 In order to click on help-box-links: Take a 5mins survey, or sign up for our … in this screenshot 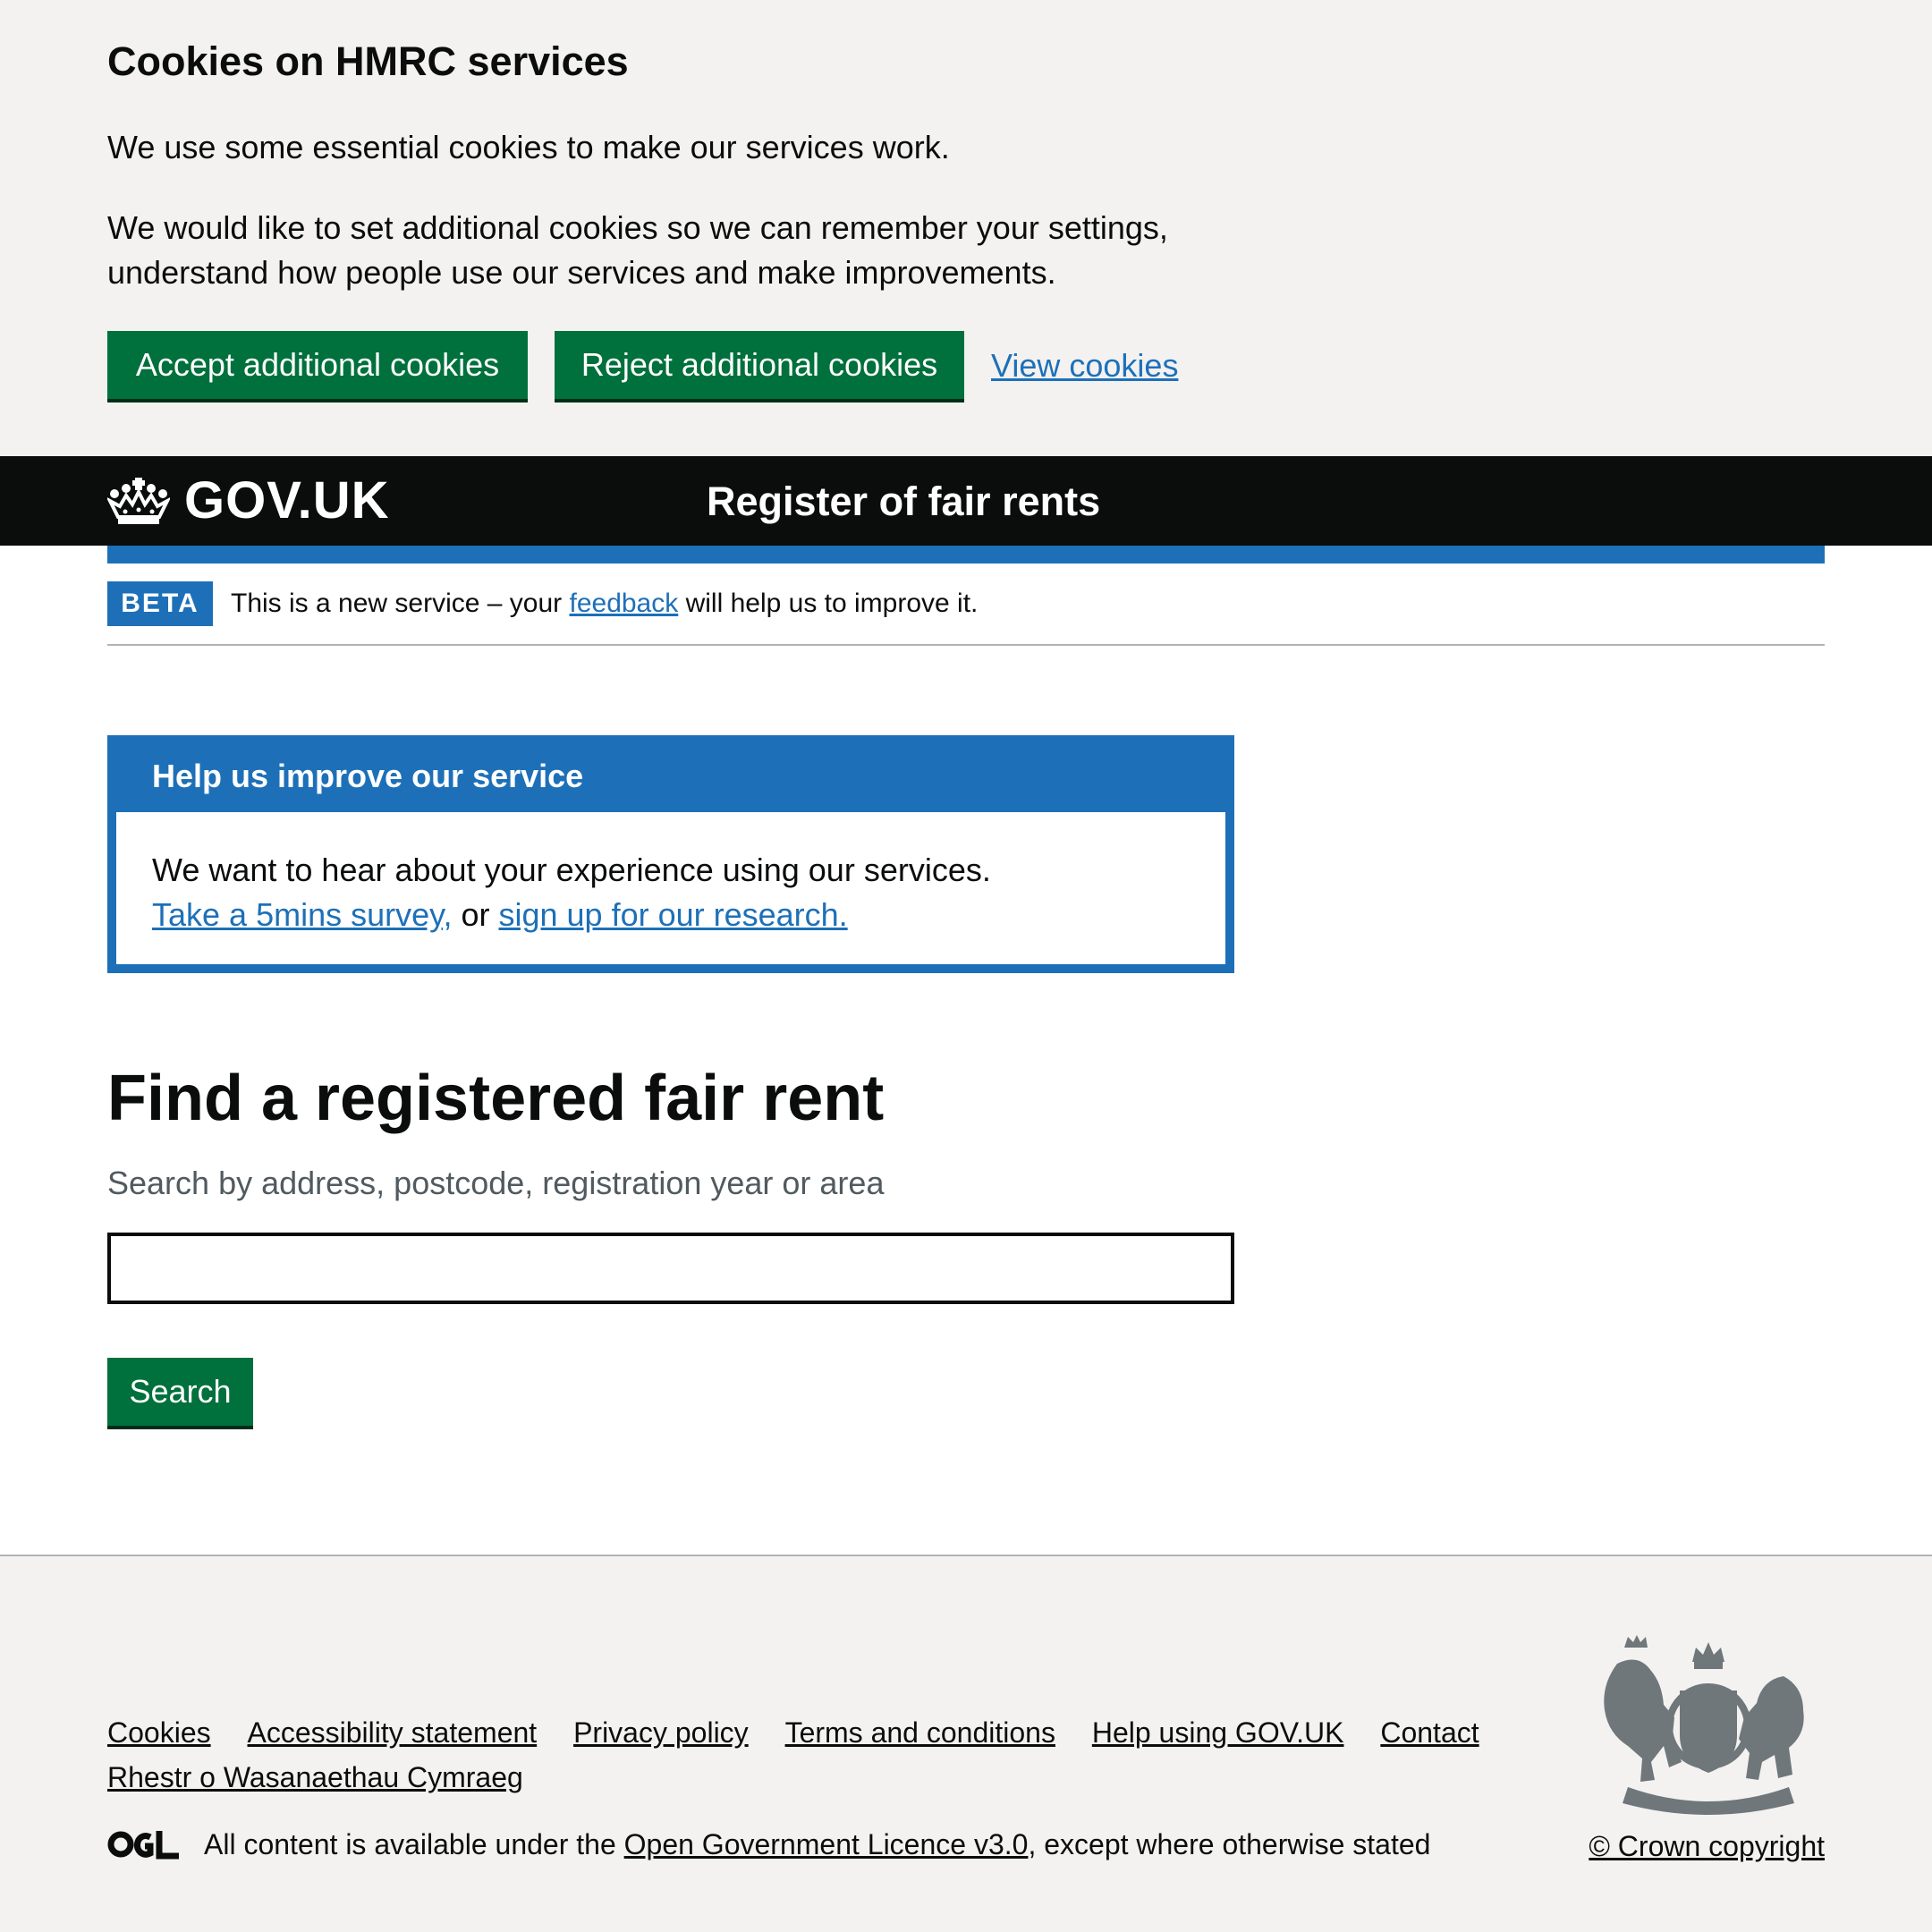, I will do `click(680, 915)`.